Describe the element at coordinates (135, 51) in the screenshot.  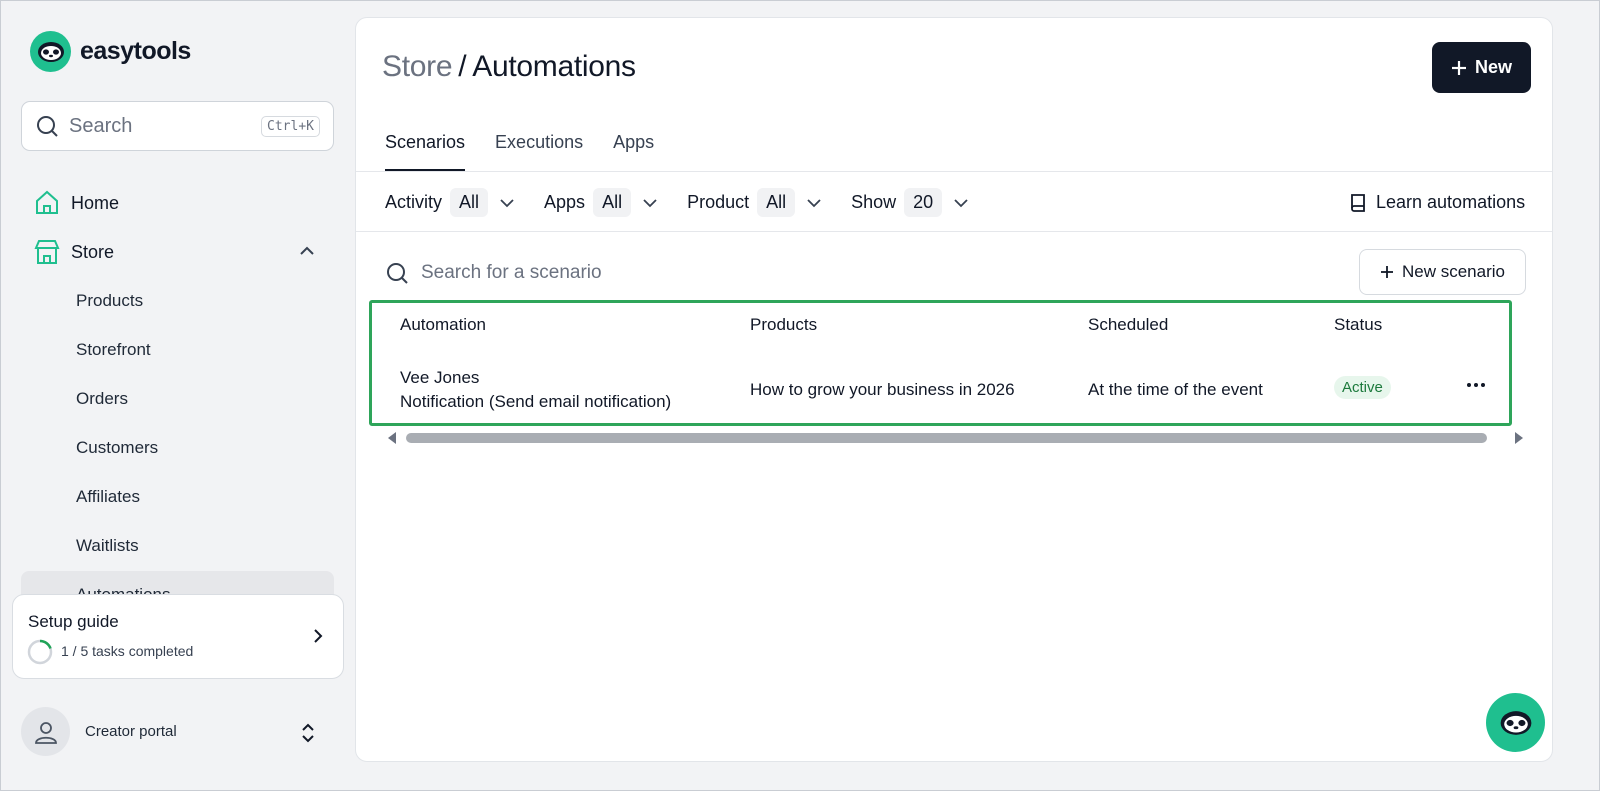
I see `brand-name: easytools` at that location.